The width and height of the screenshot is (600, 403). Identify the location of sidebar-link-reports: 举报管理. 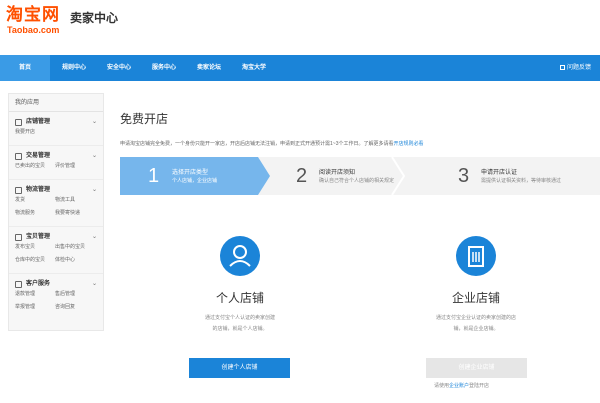
(35, 307).